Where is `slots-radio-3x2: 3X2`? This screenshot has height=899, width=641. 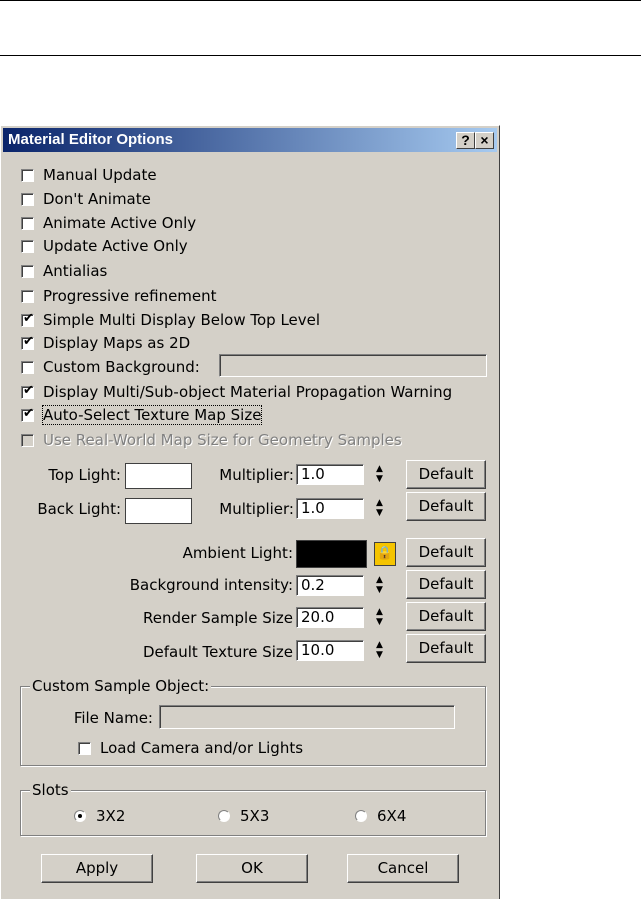
slots-radio-3x2: 3X2 is located at coordinates (99, 816).